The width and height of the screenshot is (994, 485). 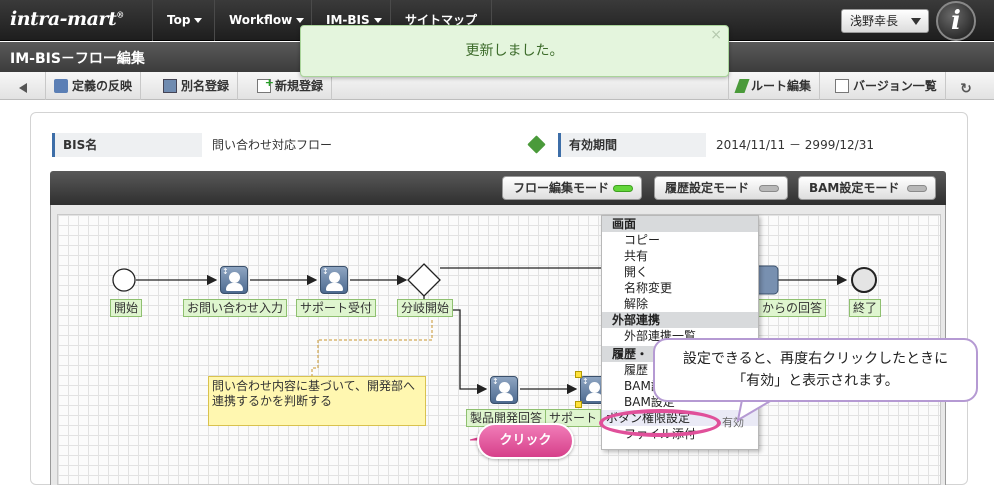 I want to click on update-notification: 更新しました。 ×, so click(x=514, y=51).